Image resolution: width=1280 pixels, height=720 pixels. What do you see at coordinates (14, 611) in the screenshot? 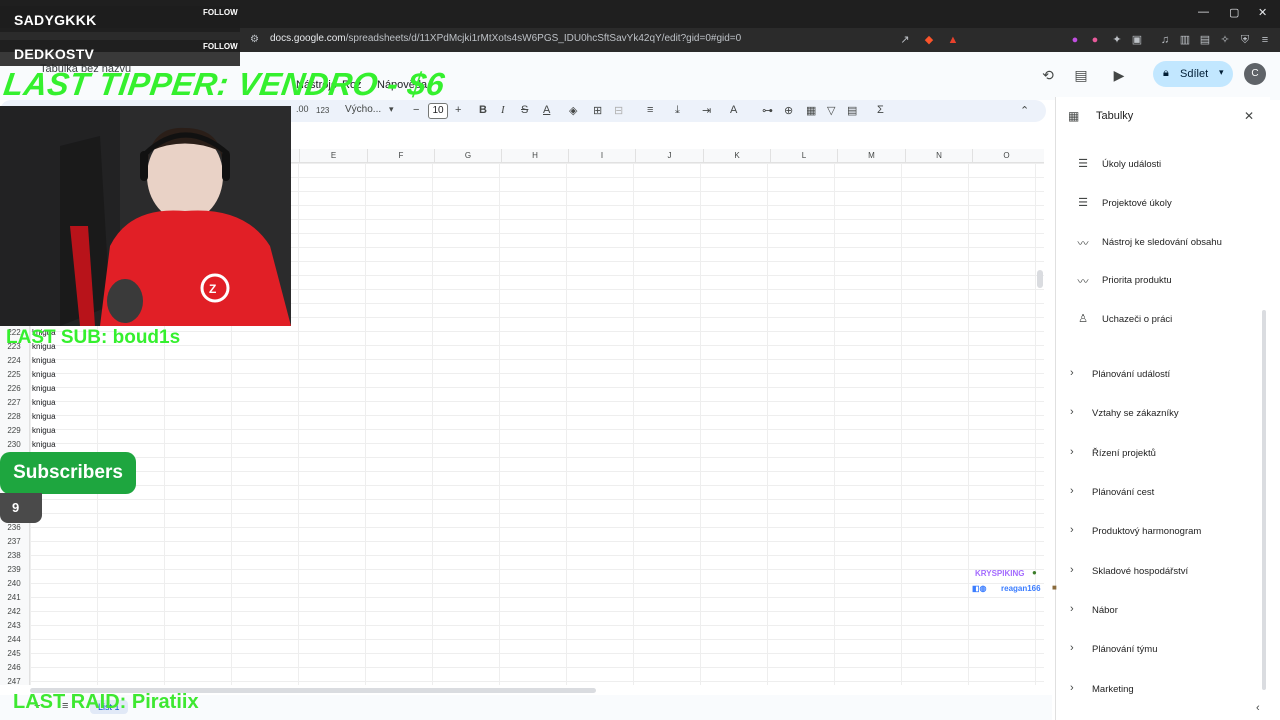
I see `row-number: 242` at bounding box center [14, 611].